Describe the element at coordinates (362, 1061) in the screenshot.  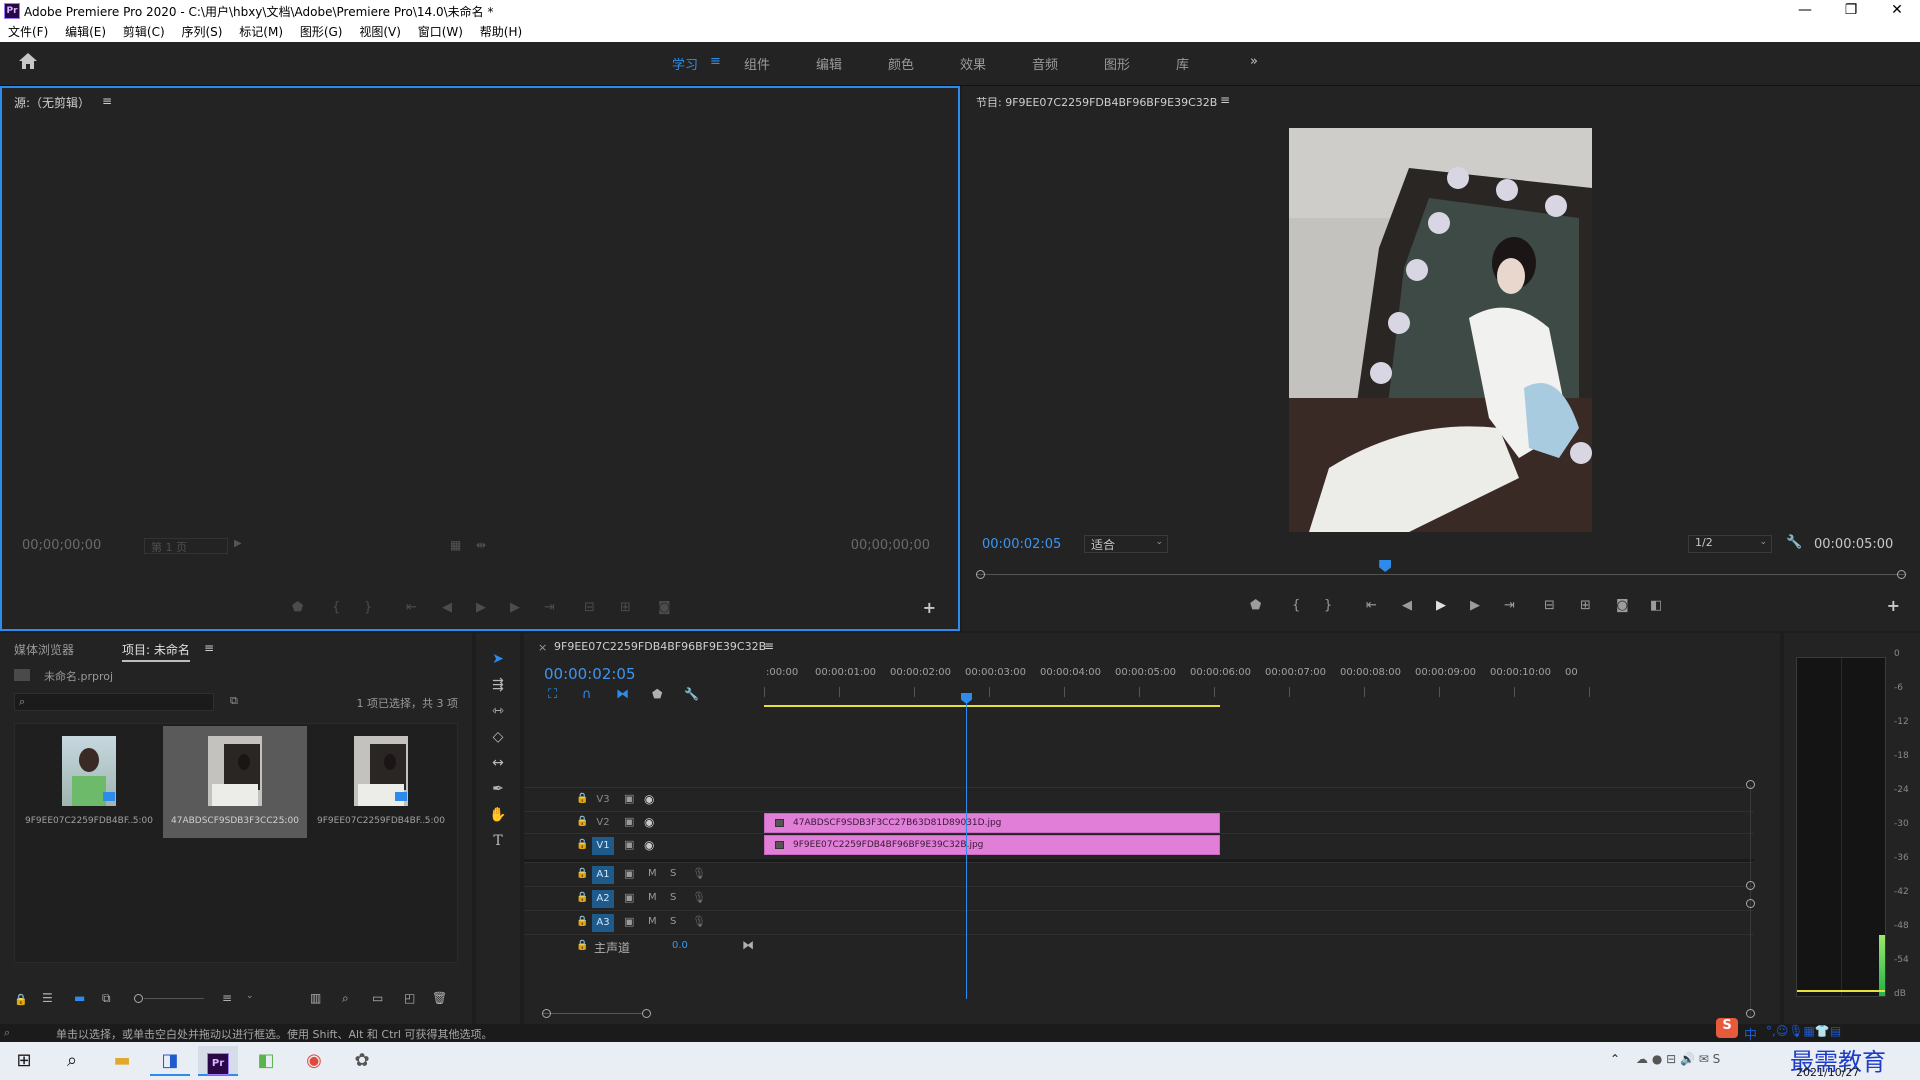
I see `media-app-icon: ✿` at that location.